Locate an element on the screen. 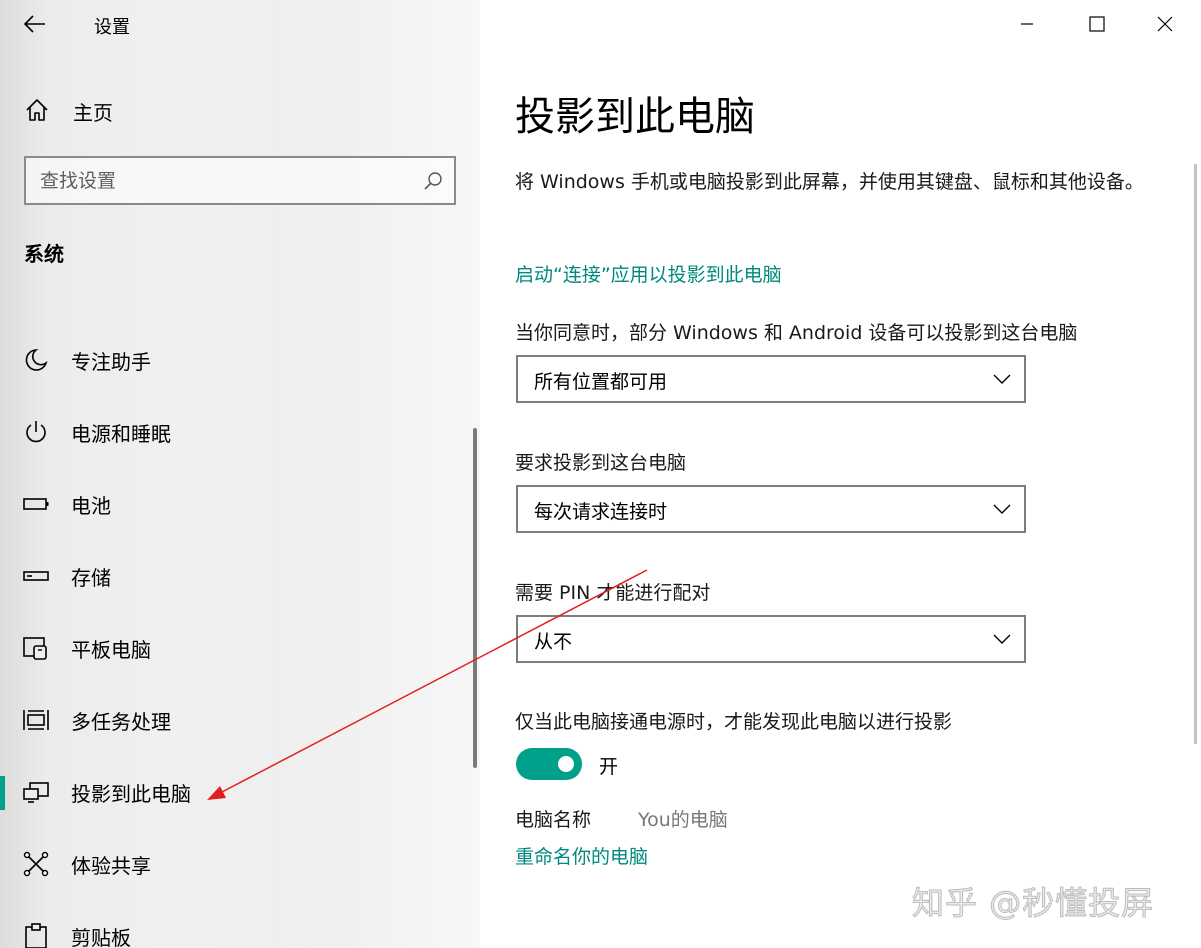 Image resolution: width=1201 pixels, height=948 pixels. back-arrow-icon is located at coordinates (34, 24).